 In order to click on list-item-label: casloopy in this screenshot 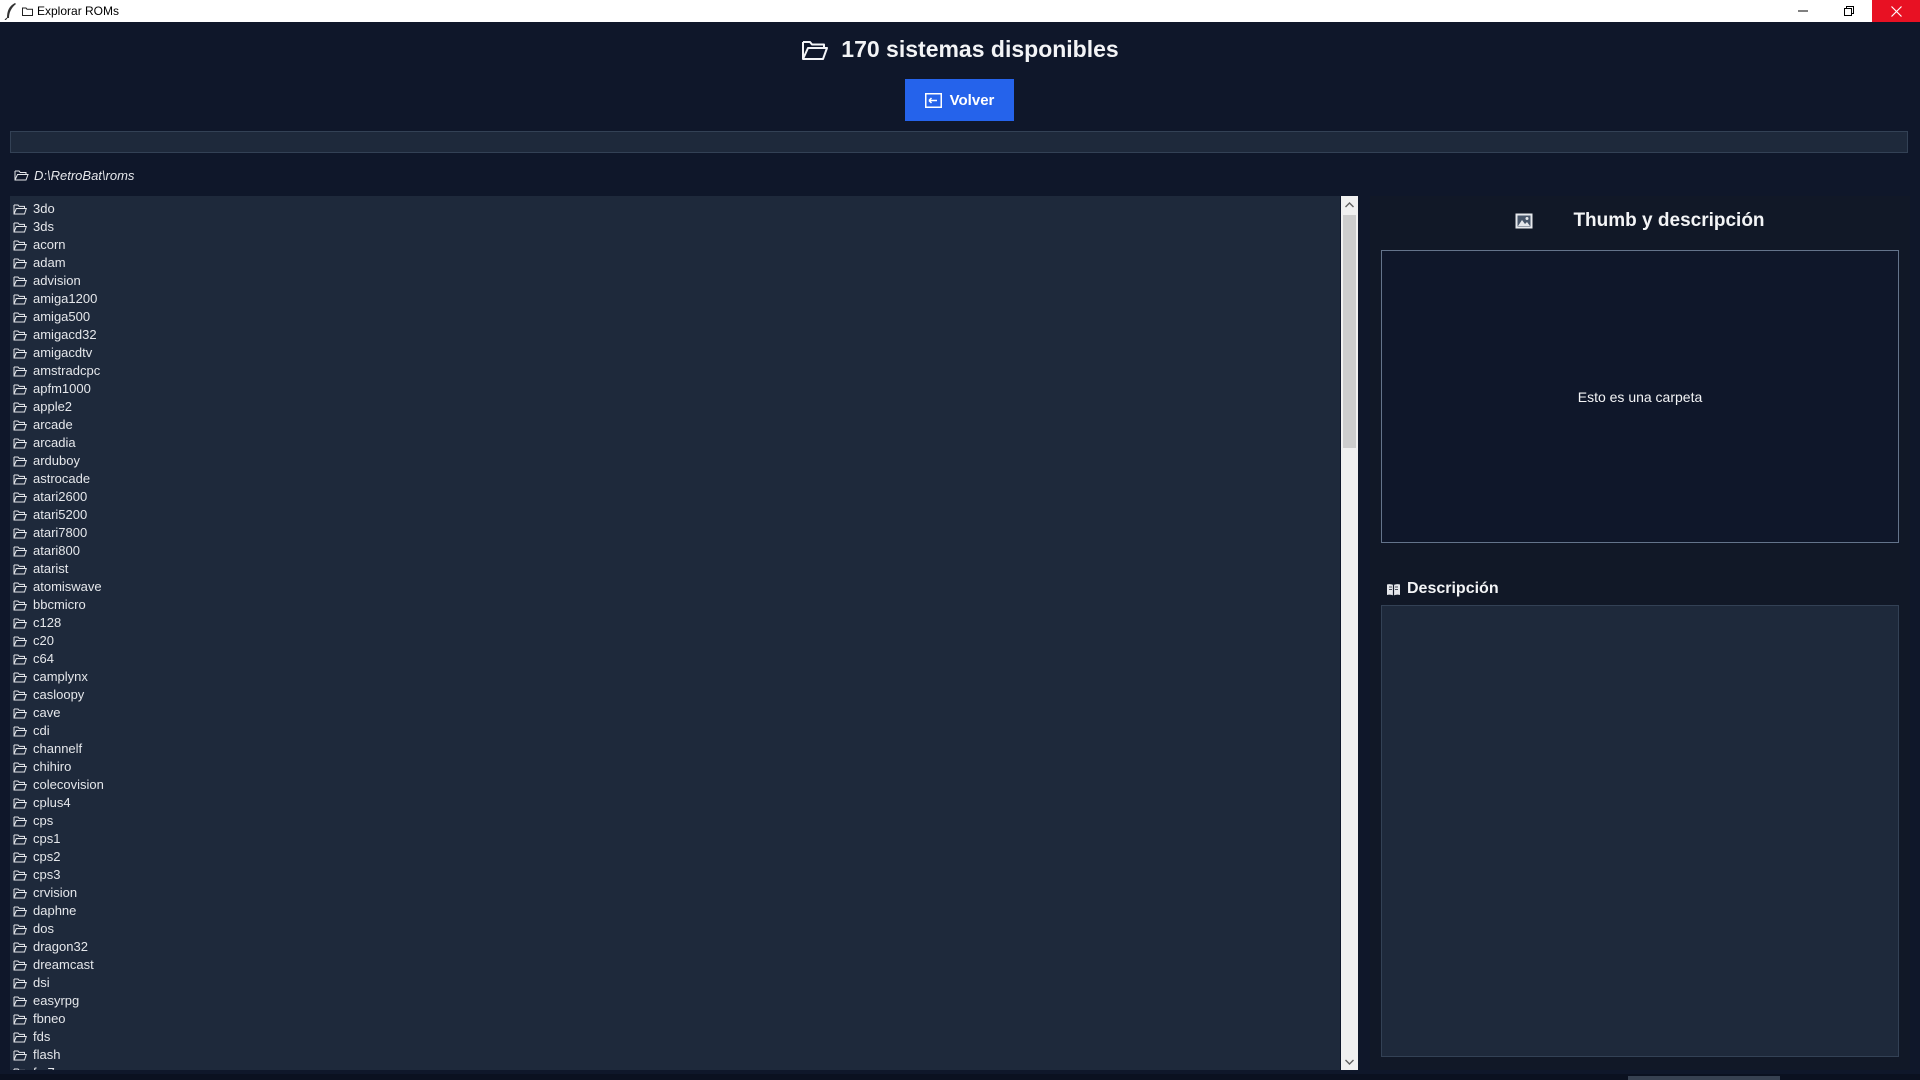, I will do `click(59, 694)`.